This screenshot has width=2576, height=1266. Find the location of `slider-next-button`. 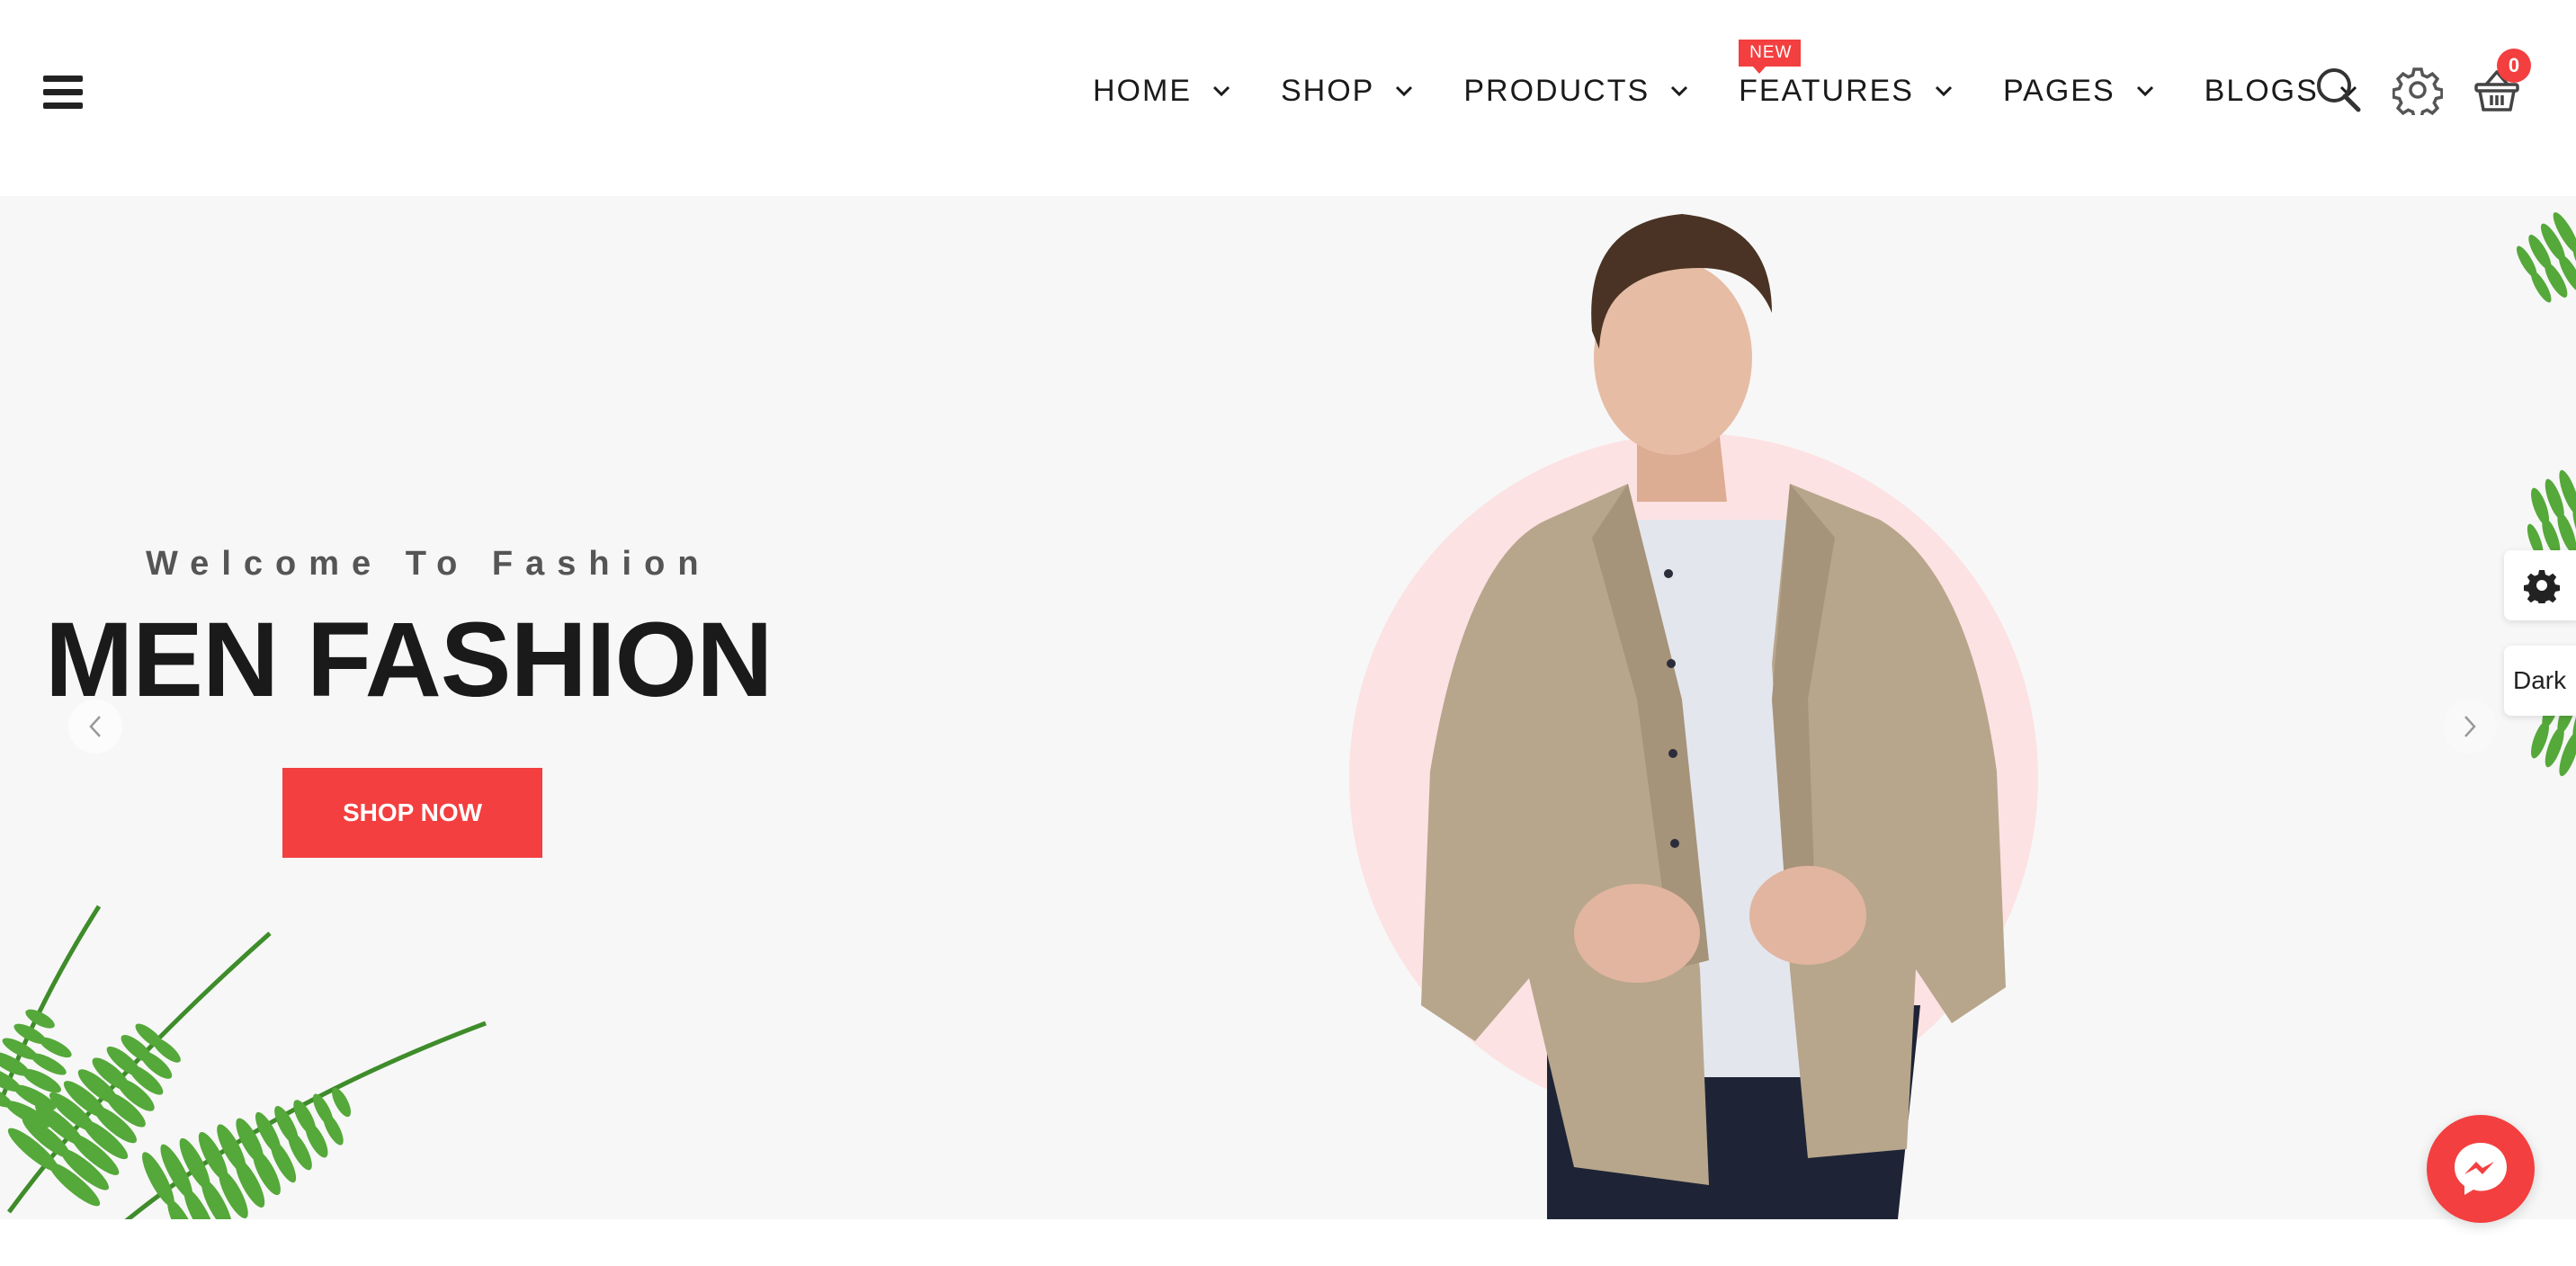

slider-next-button is located at coordinates (2470, 726).